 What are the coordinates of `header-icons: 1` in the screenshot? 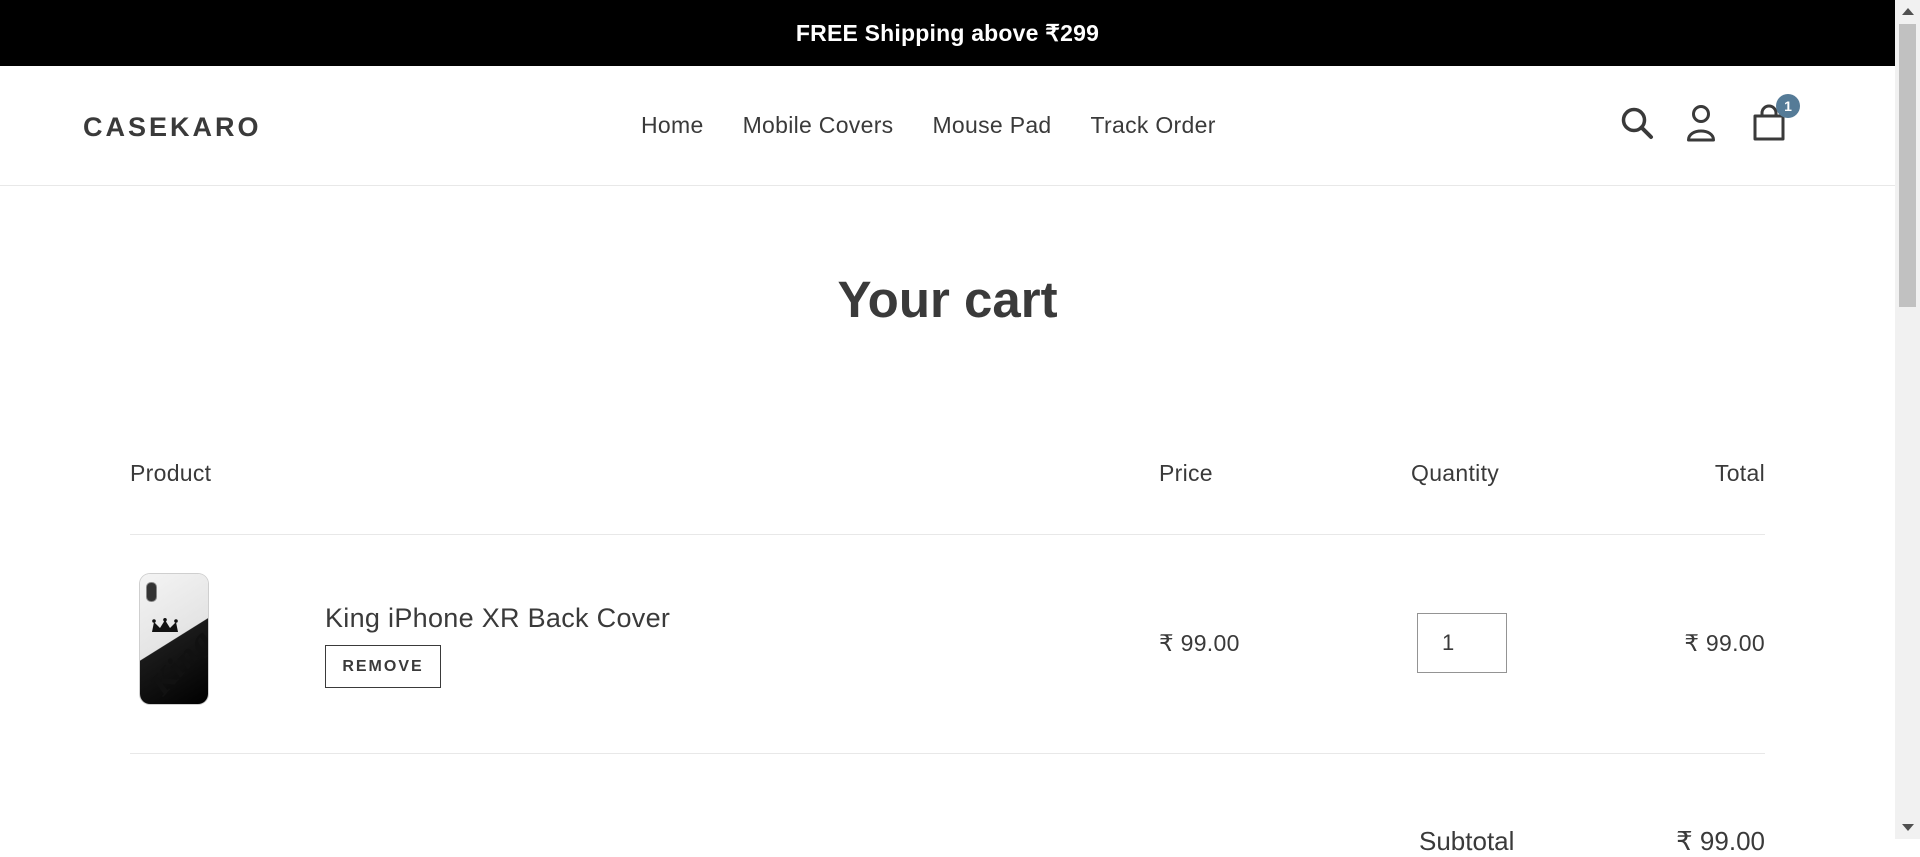 It's located at (1710, 118).